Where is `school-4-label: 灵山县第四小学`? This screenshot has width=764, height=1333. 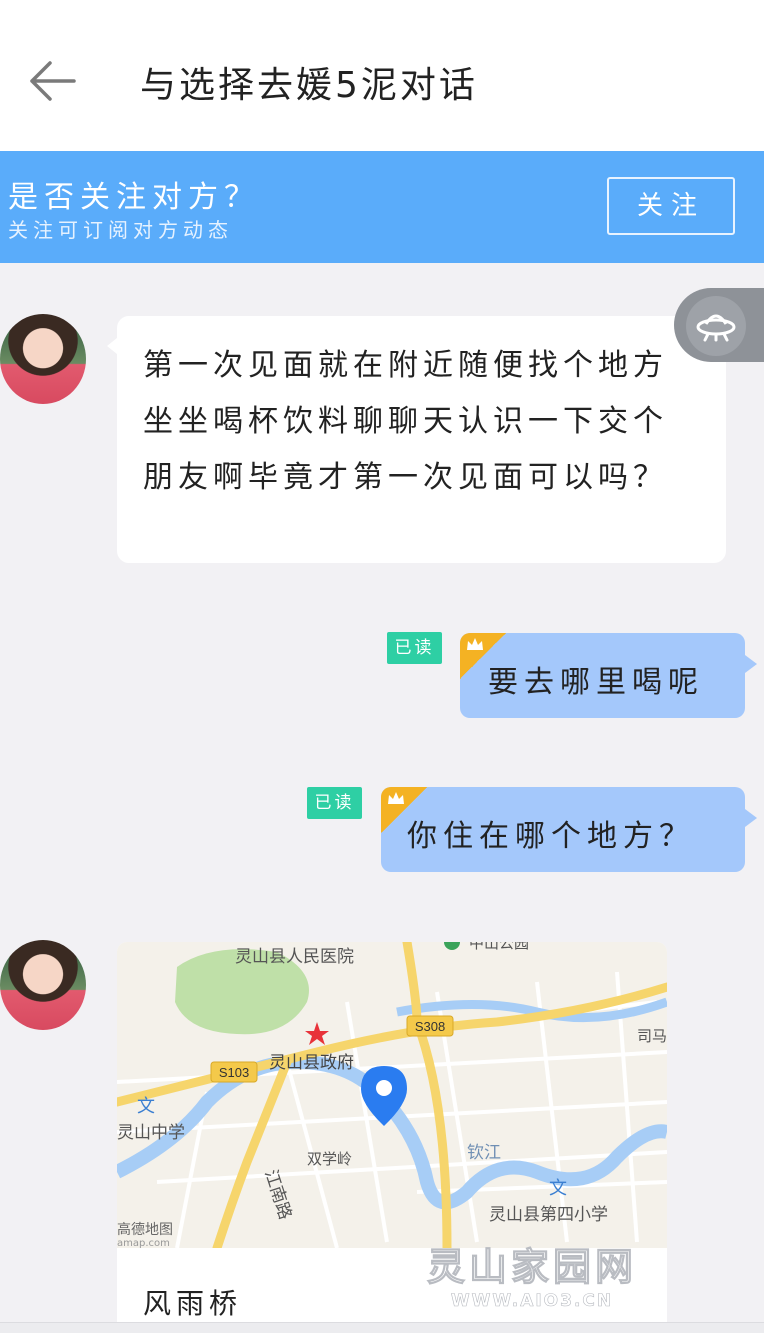 school-4-label: 灵山县第四小学 is located at coordinates (548, 1215).